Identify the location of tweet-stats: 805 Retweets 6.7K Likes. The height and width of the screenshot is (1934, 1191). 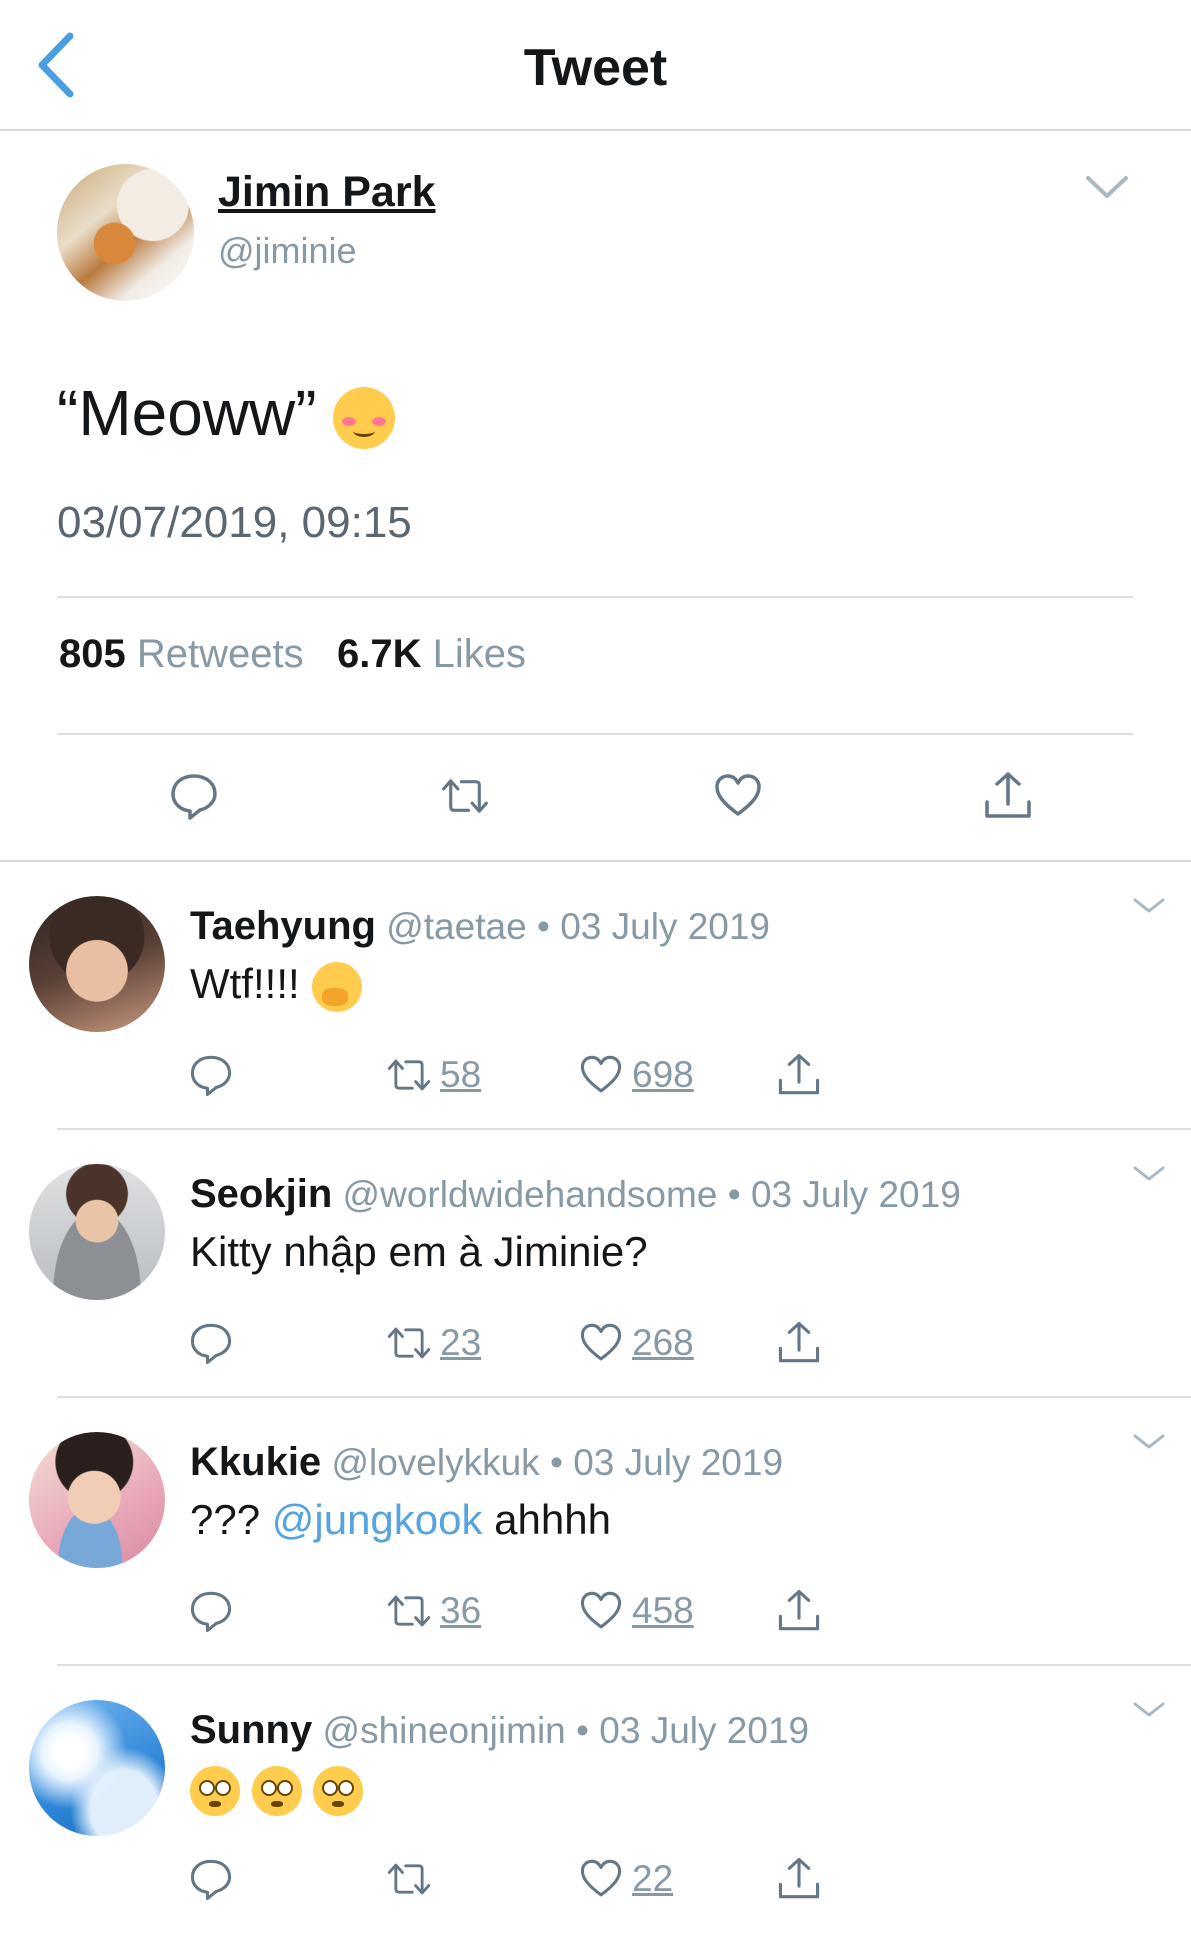
(292, 654).